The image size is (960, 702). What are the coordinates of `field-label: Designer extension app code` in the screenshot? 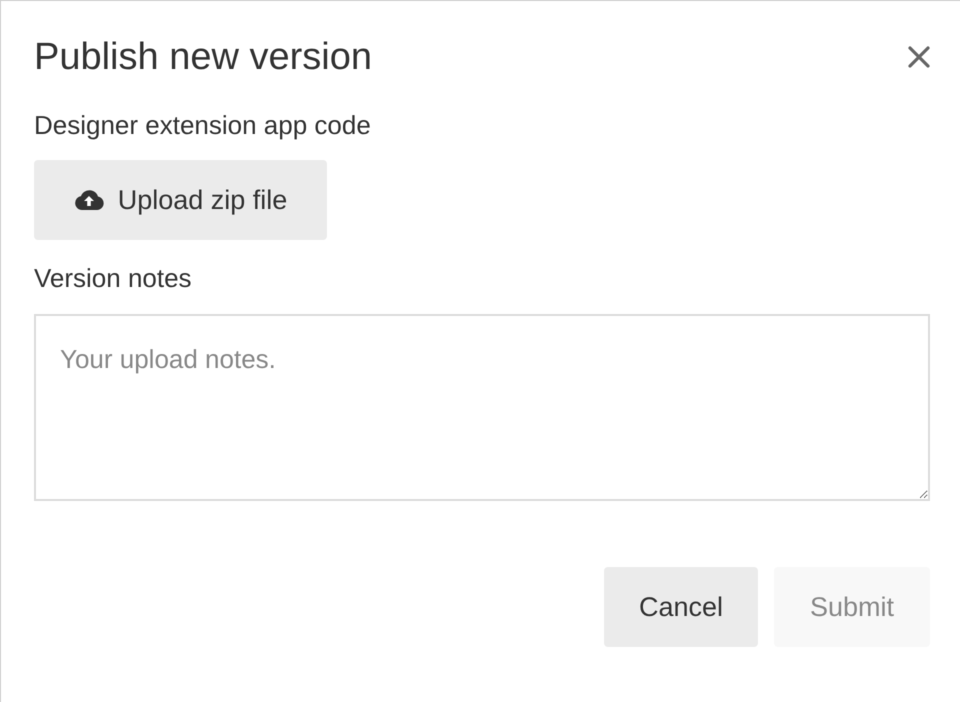 It's located at (203, 125).